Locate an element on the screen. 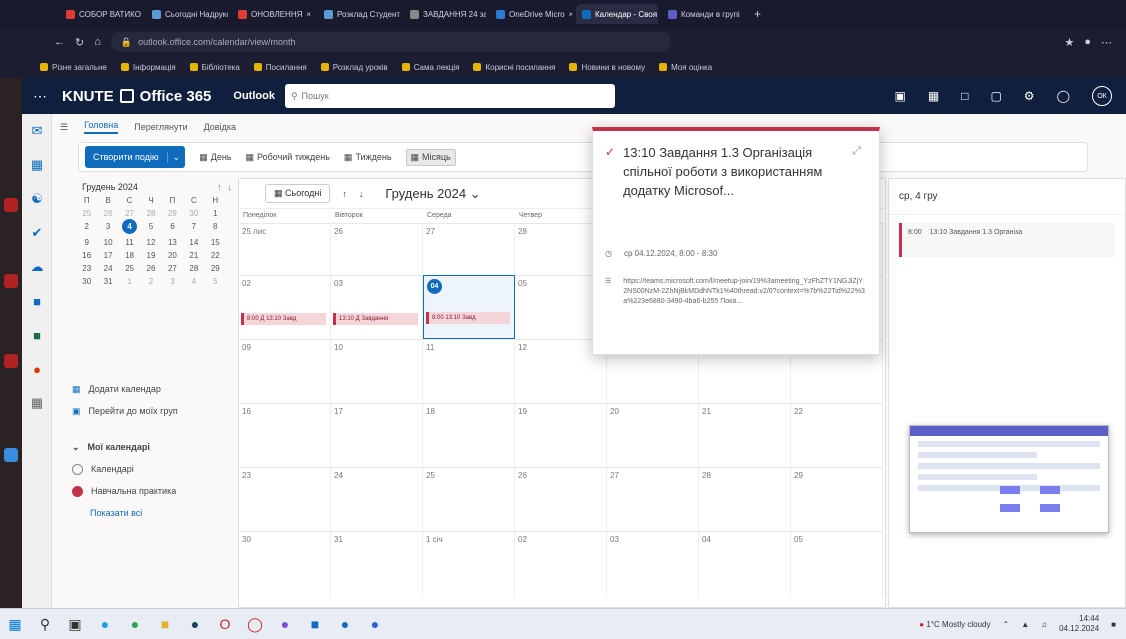 The image size is (1126, 639). start-icon: ▦ is located at coordinates (15, 624).